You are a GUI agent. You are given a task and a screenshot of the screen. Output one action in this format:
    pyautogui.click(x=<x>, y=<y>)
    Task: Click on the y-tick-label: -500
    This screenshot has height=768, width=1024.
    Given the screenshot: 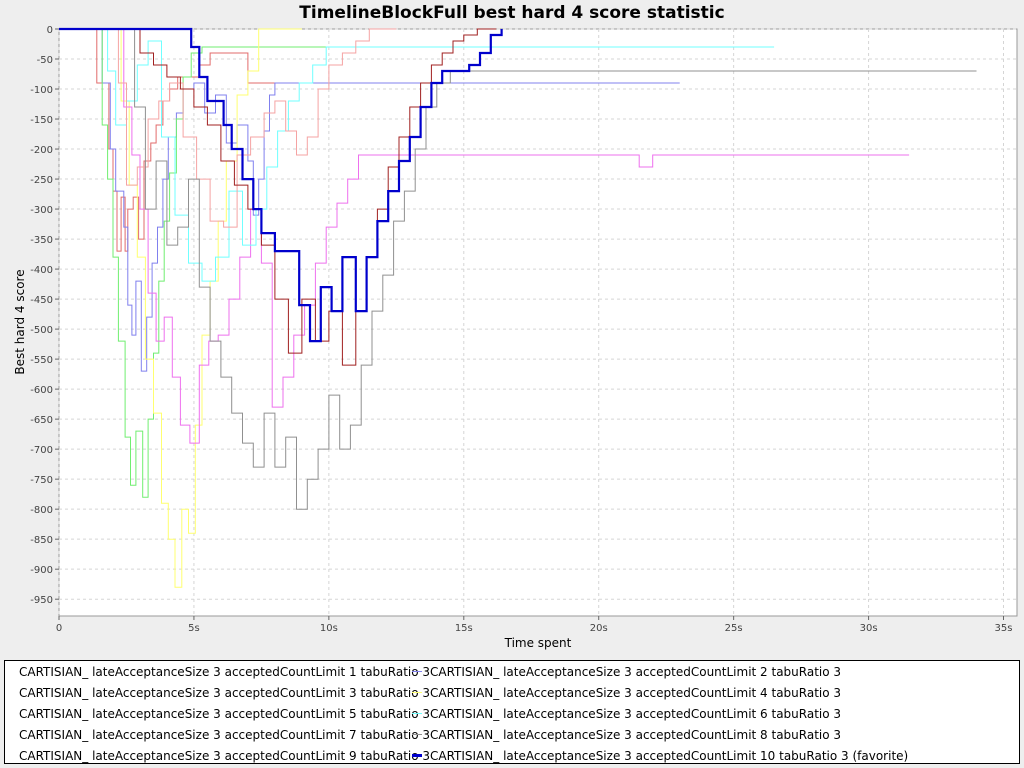 What is the action you would take?
    pyautogui.click(x=41, y=330)
    